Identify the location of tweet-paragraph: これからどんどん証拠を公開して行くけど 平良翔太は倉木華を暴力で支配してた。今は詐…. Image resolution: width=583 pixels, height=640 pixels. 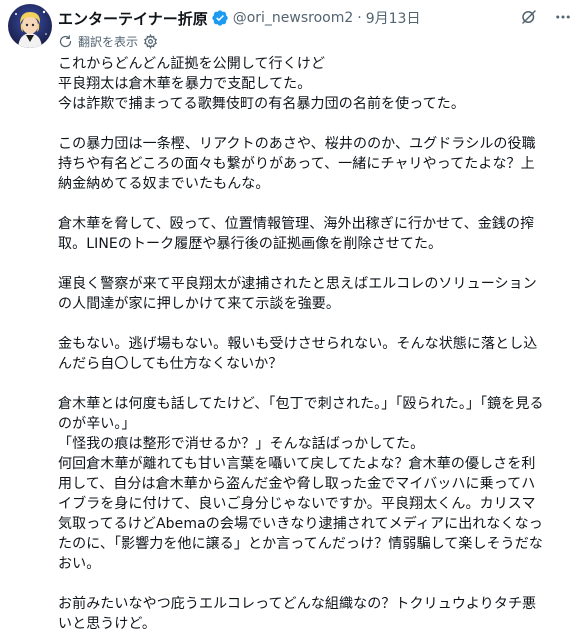
(315, 84).